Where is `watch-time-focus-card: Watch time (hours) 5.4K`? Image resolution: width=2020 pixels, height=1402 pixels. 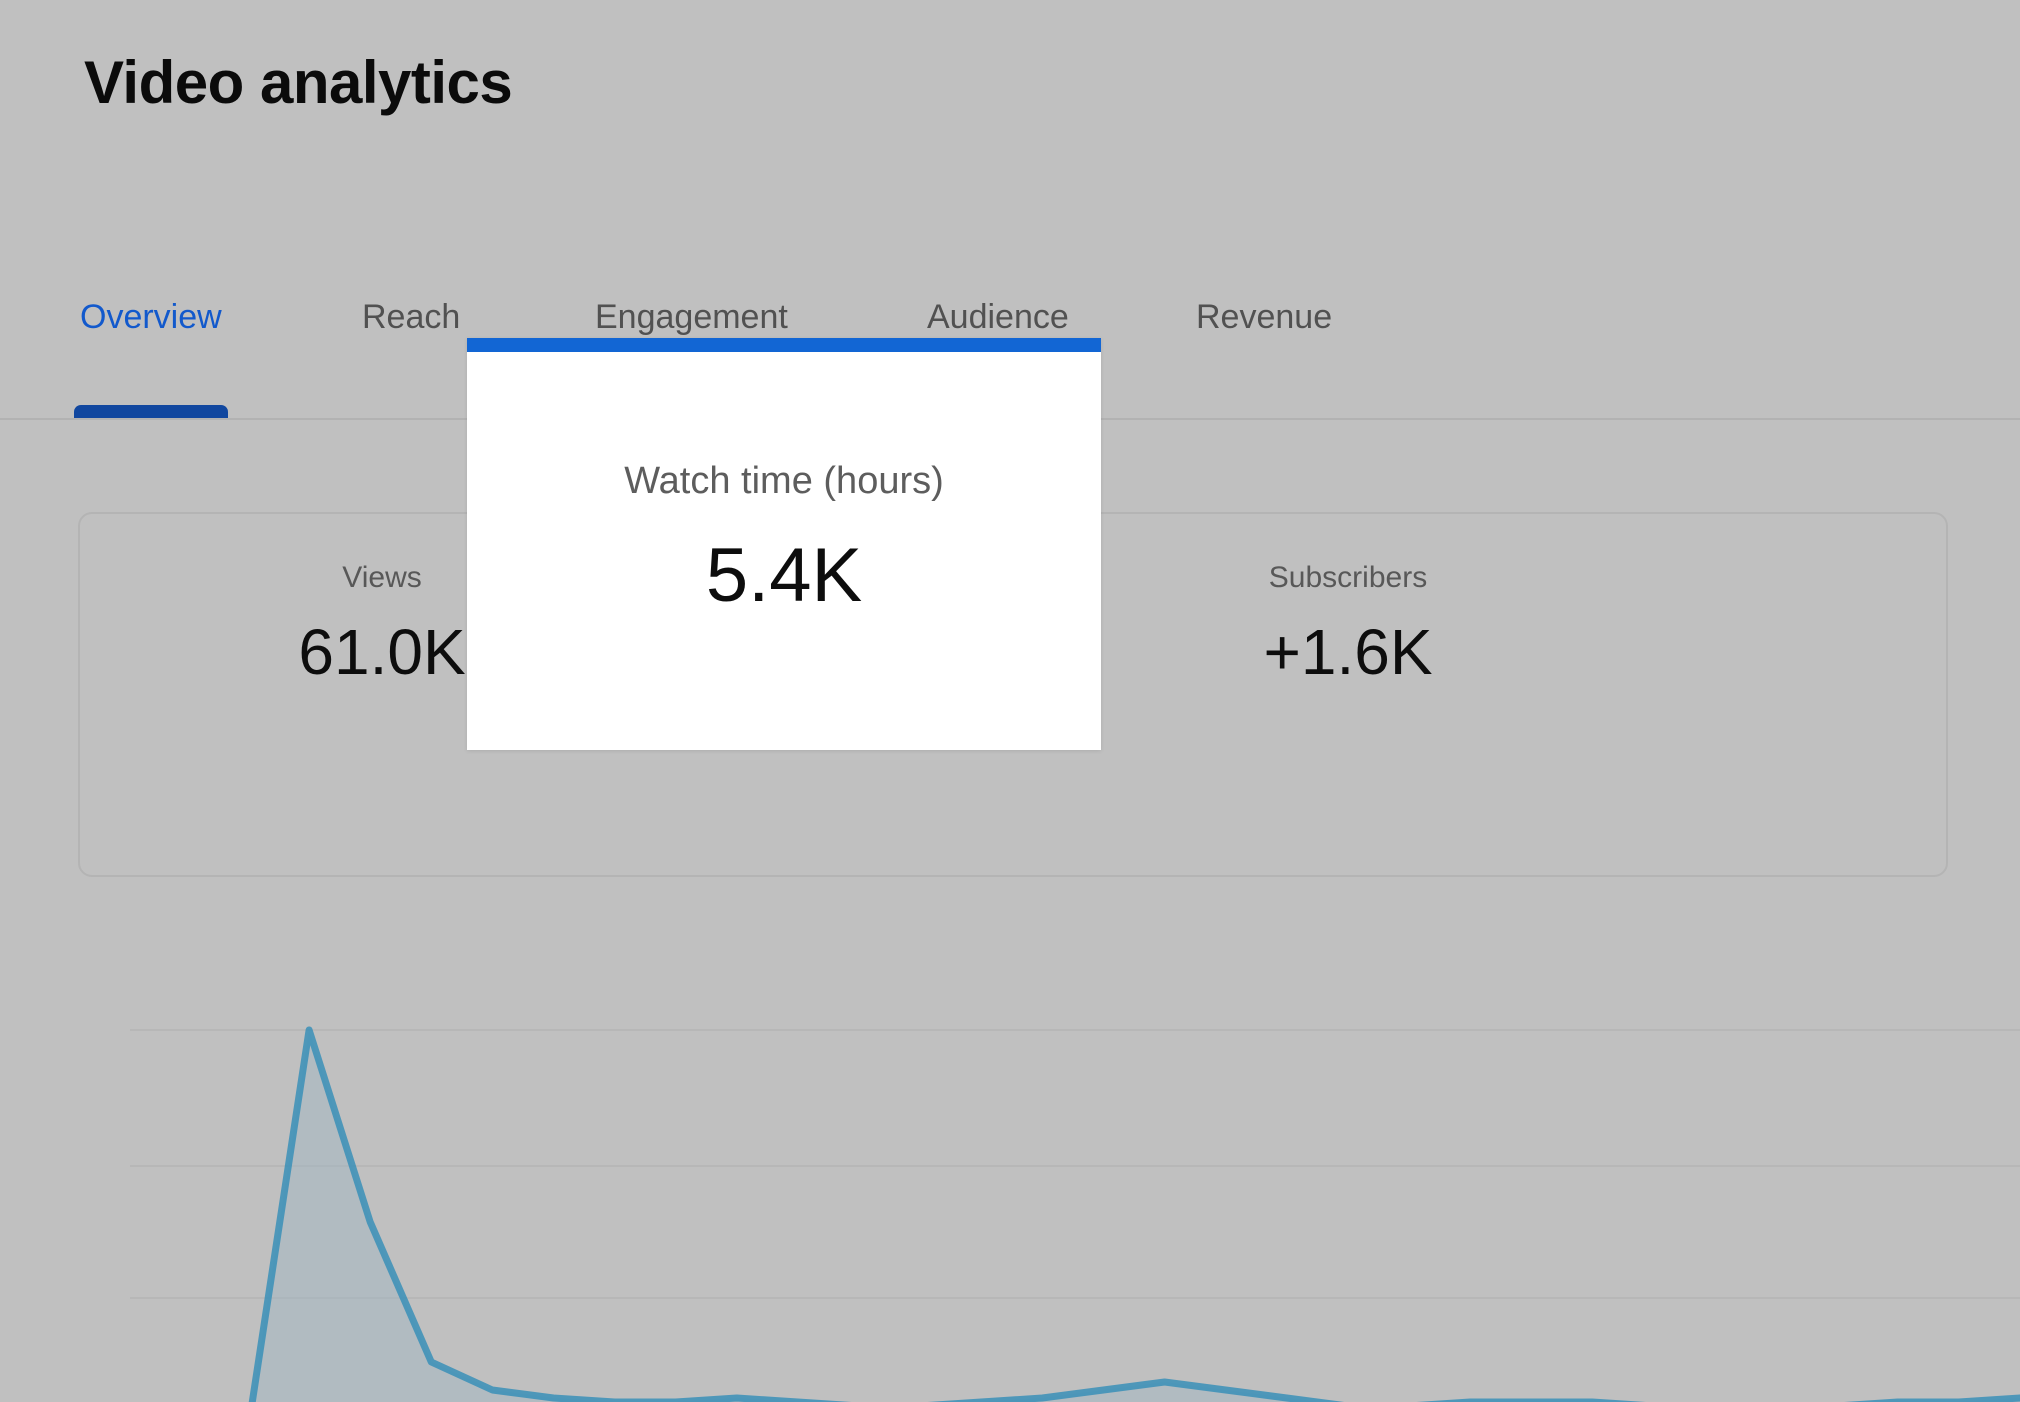
watch-time-focus-card: Watch time (hours) 5.4K is located at coordinates (784, 544).